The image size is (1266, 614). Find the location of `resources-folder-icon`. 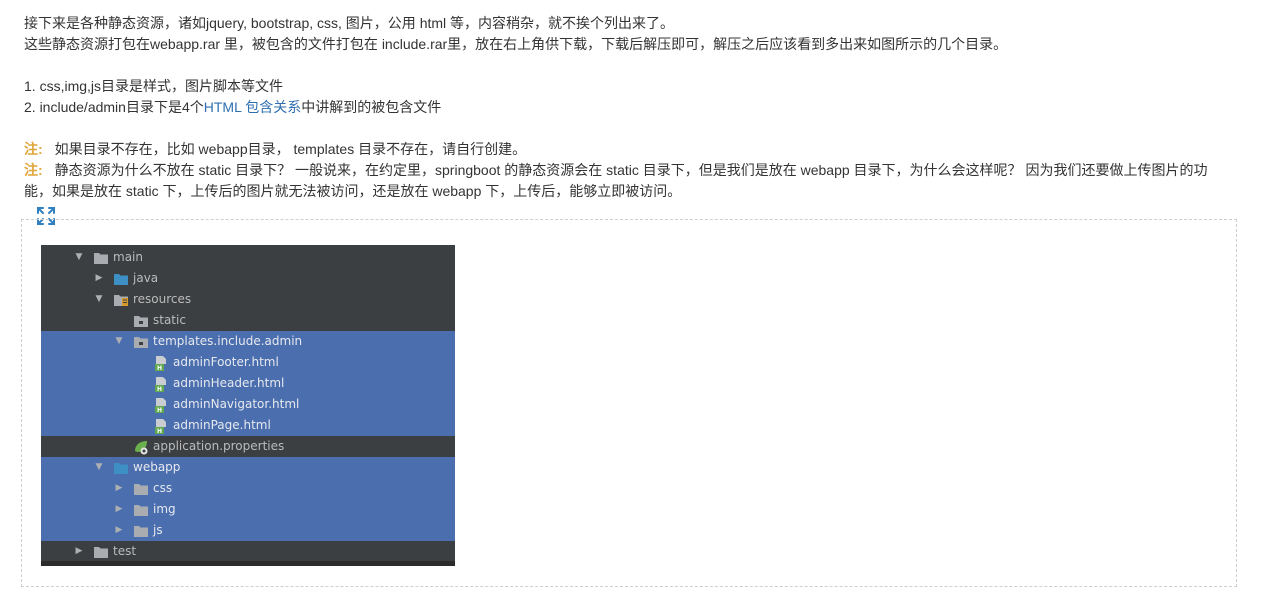

resources-folder-icon is located at coordinates (121, 299).